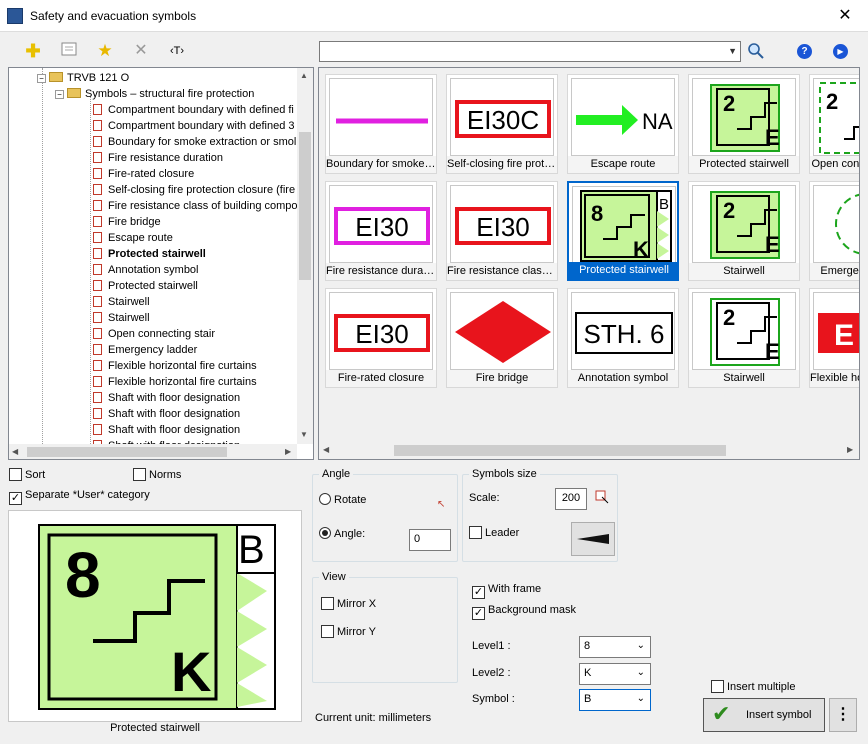 The width and height of the screenshot is (868, 744). I want to click on with-frame-checkbox: ✓, so click(478, 592).